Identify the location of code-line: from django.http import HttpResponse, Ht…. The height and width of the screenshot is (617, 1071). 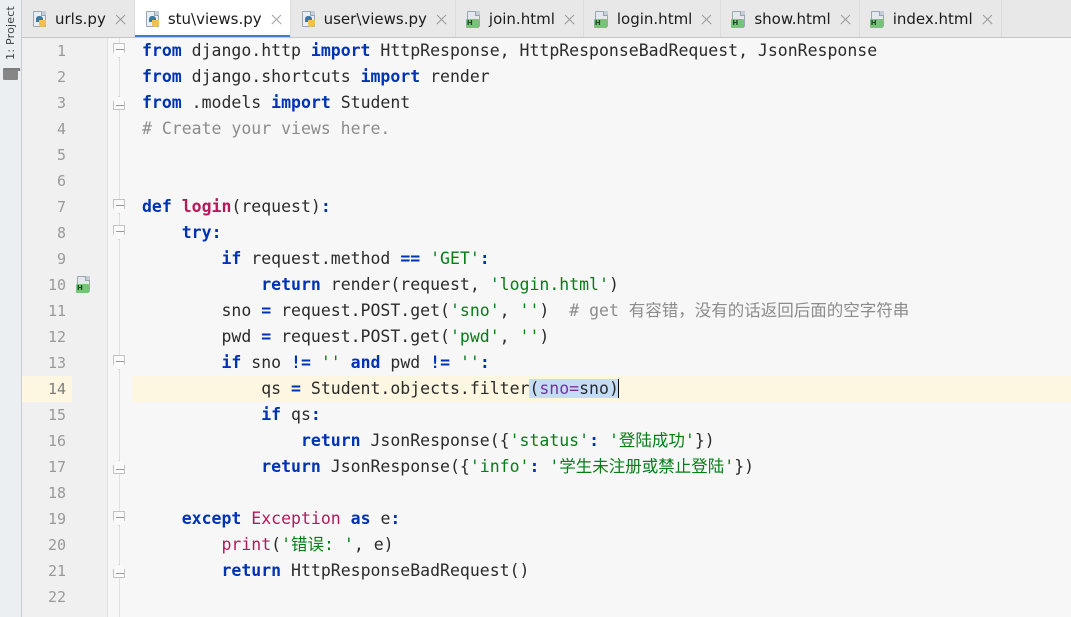
(601, 51).